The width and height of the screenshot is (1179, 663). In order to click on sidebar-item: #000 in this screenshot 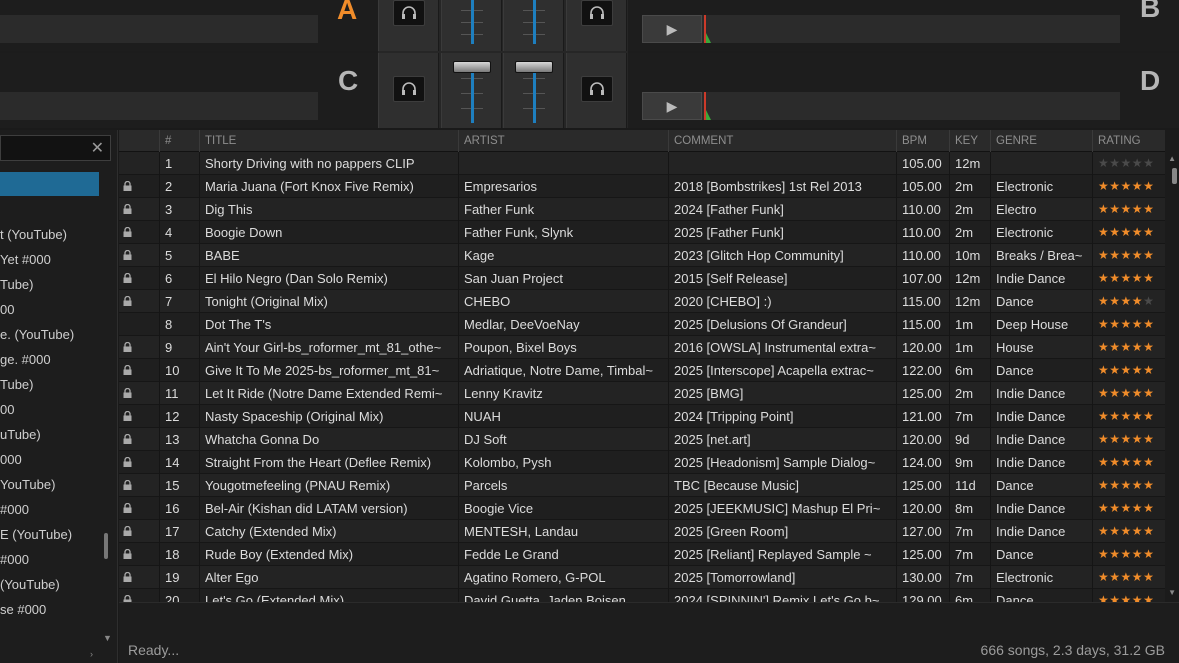, I will do `click(14, 559)`.